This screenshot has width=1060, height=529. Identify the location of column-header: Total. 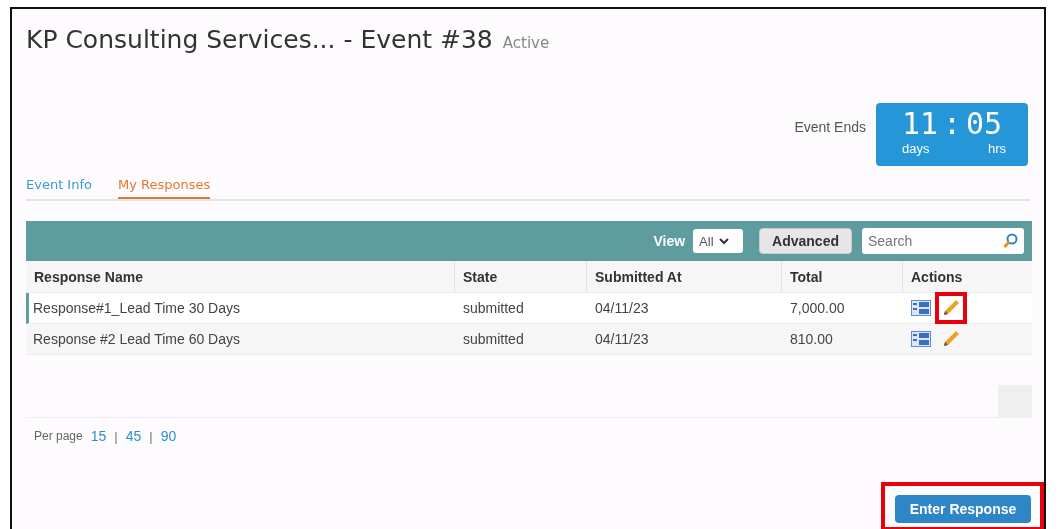
(842, 276).